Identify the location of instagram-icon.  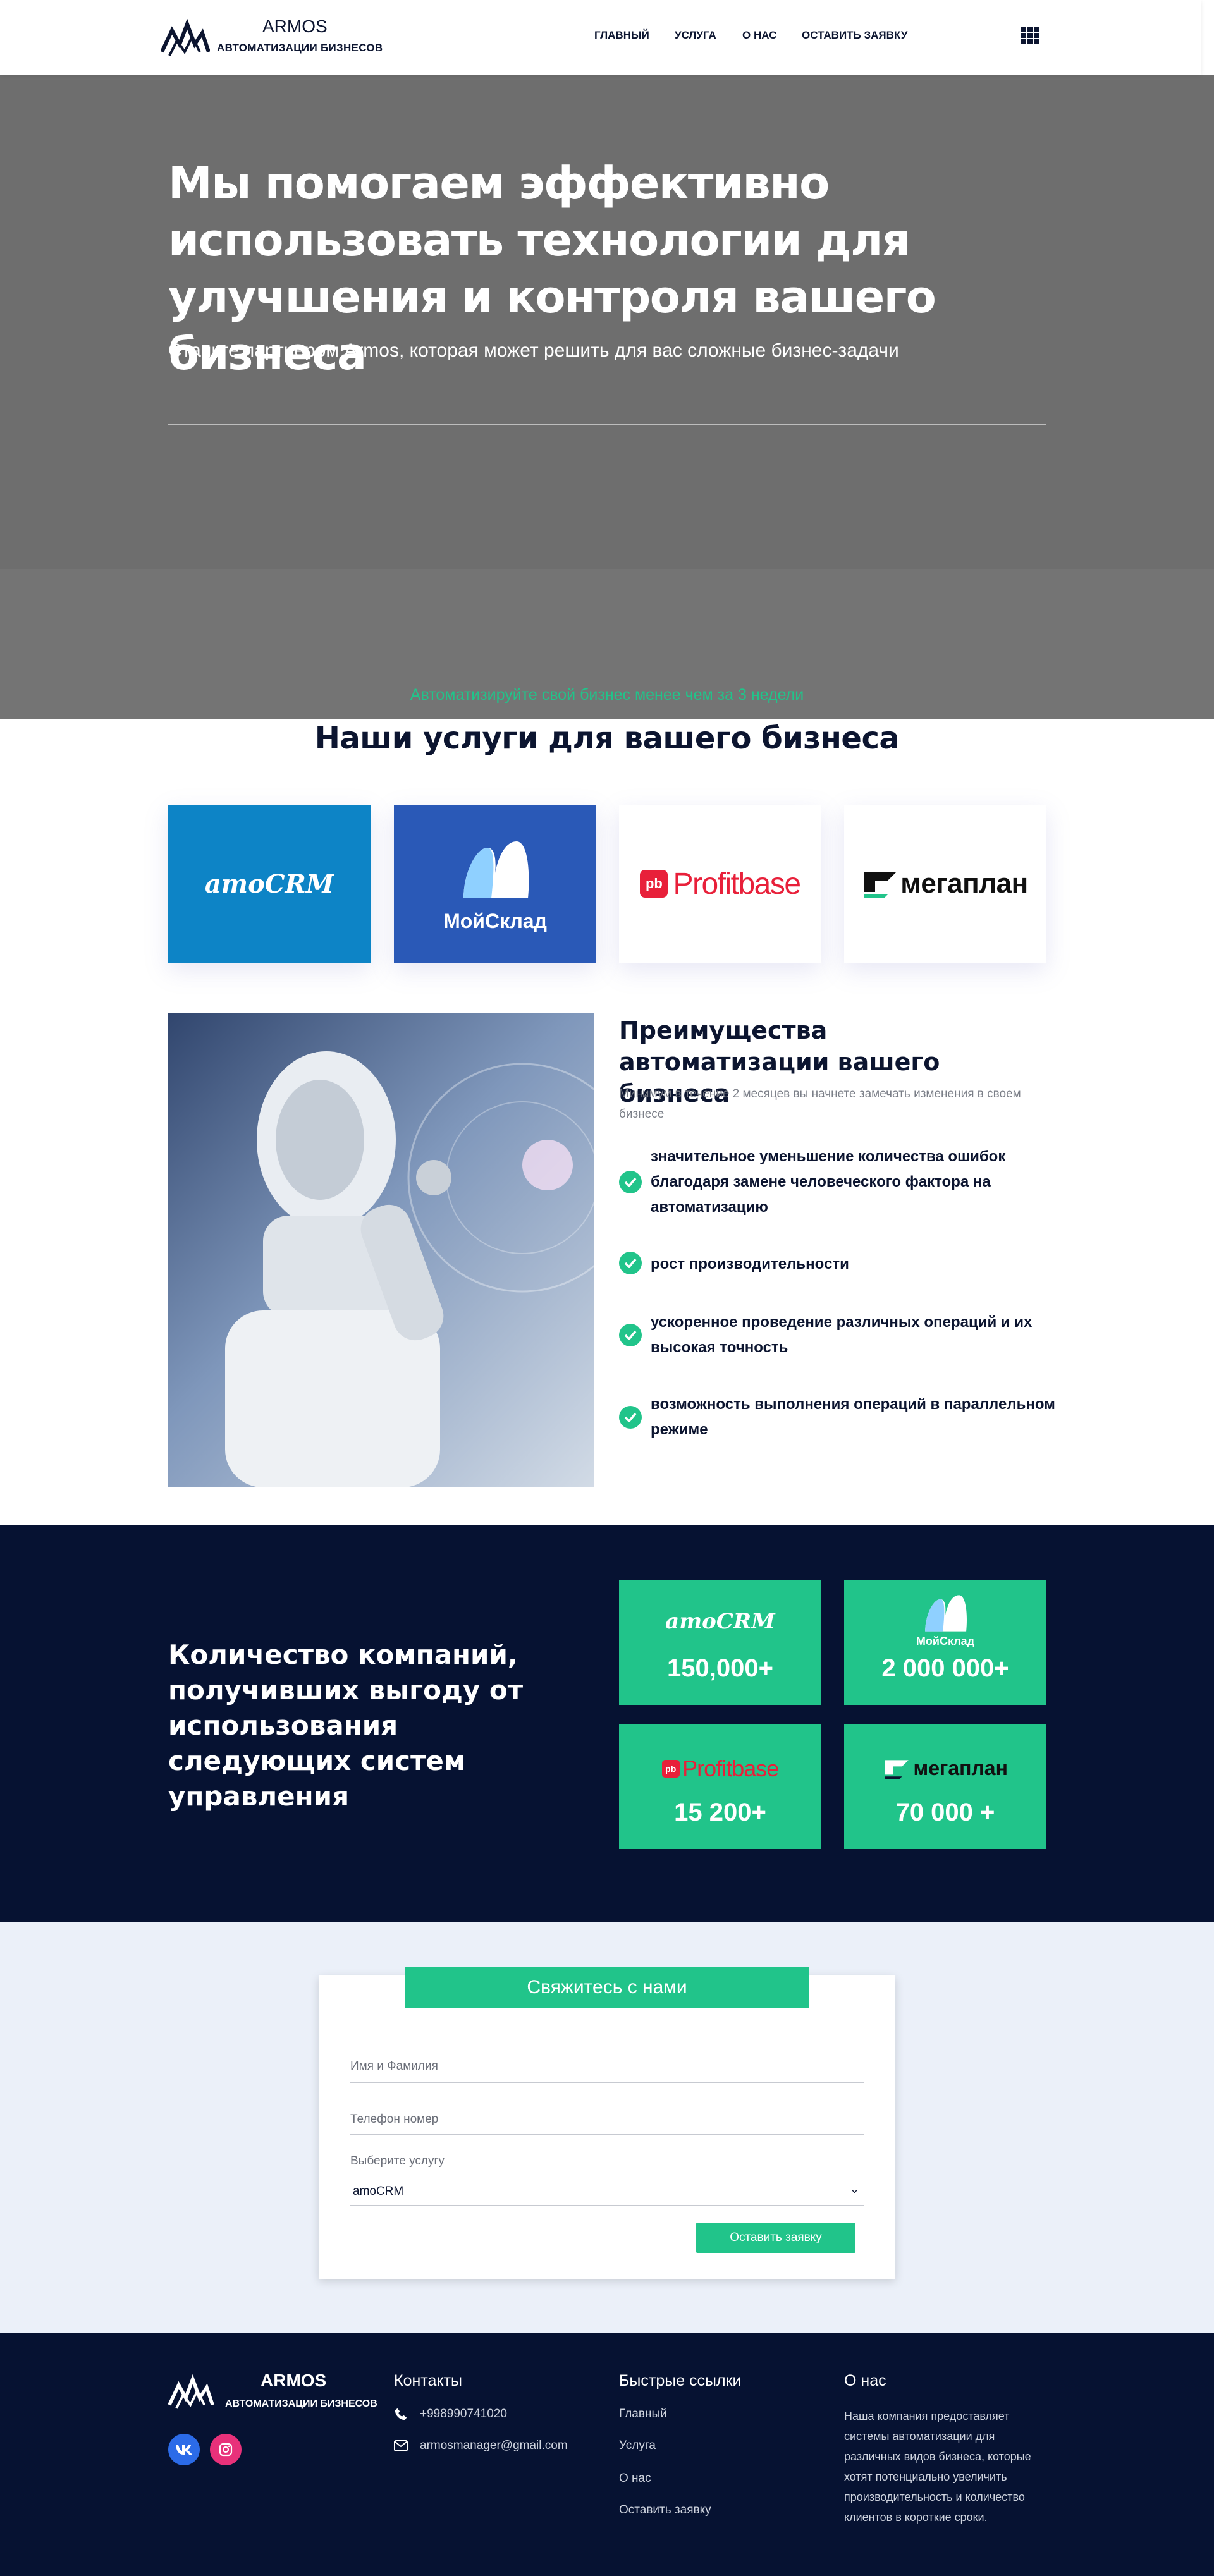
(226, 2449).